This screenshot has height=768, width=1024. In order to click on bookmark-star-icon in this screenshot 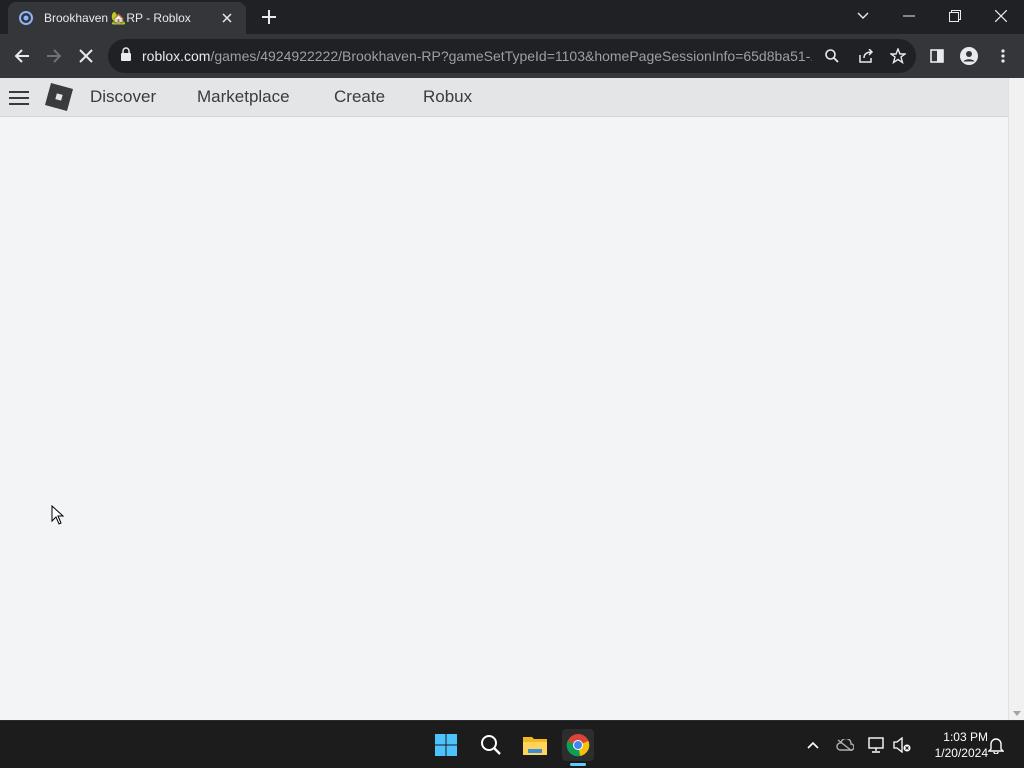, I will do `click(898, 56)`.